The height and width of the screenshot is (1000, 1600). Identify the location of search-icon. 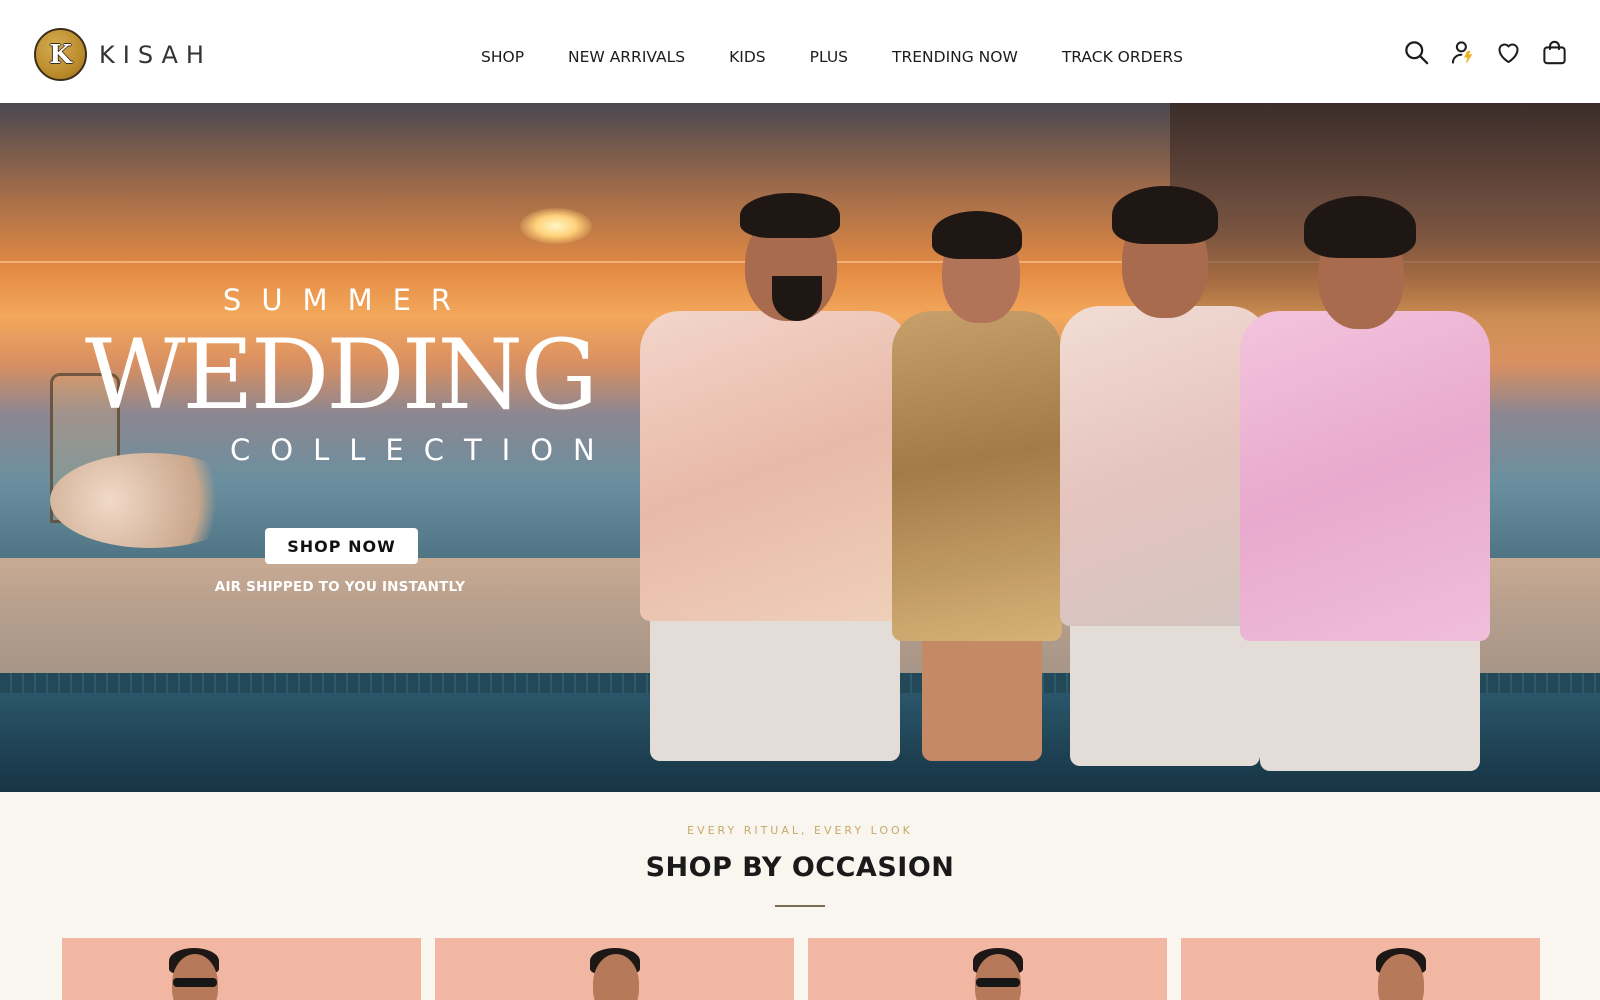
(1416, 52).